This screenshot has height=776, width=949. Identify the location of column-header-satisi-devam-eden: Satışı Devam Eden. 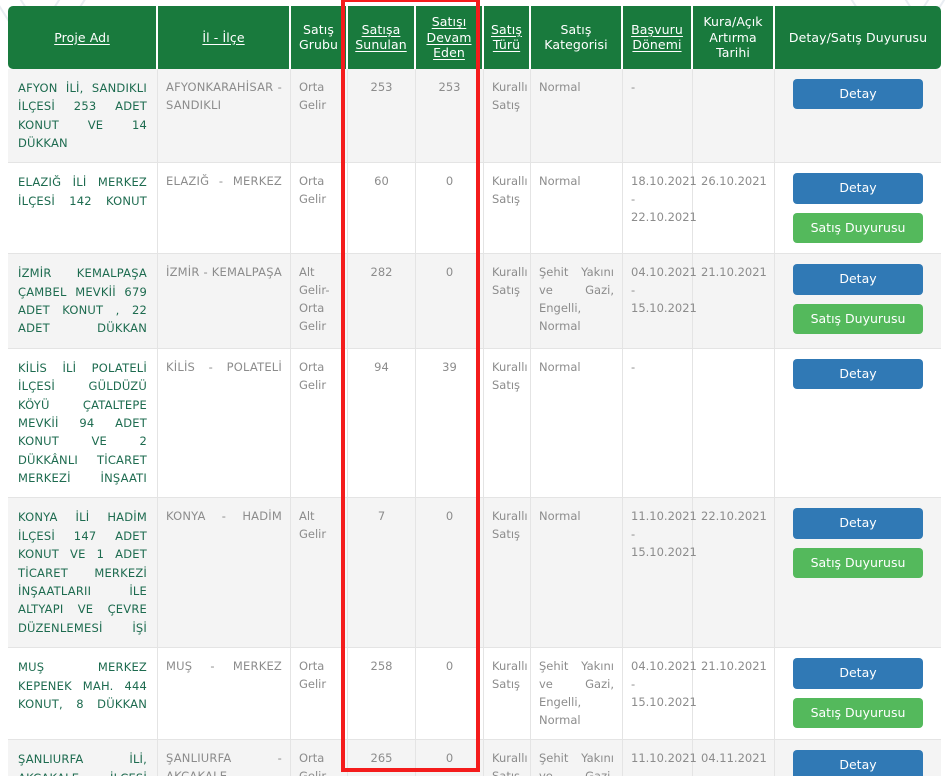
(450, 37).